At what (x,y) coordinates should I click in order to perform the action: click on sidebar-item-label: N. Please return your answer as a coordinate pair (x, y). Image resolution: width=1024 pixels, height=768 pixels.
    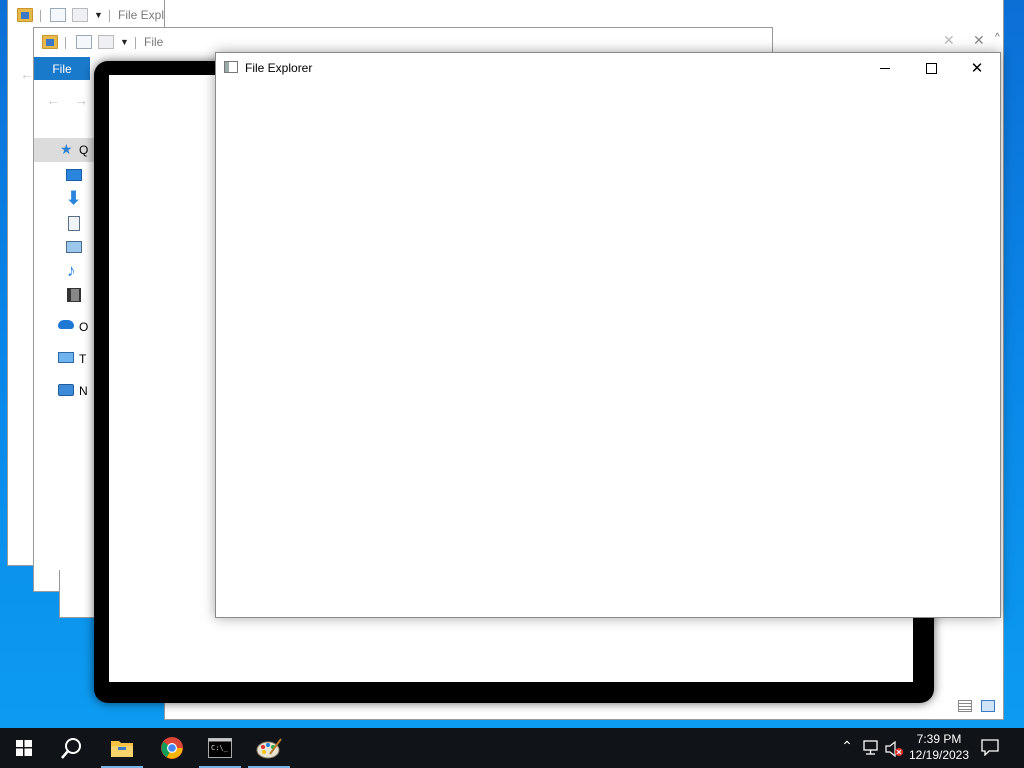
    Looking at the image, I should click on (83, 391).